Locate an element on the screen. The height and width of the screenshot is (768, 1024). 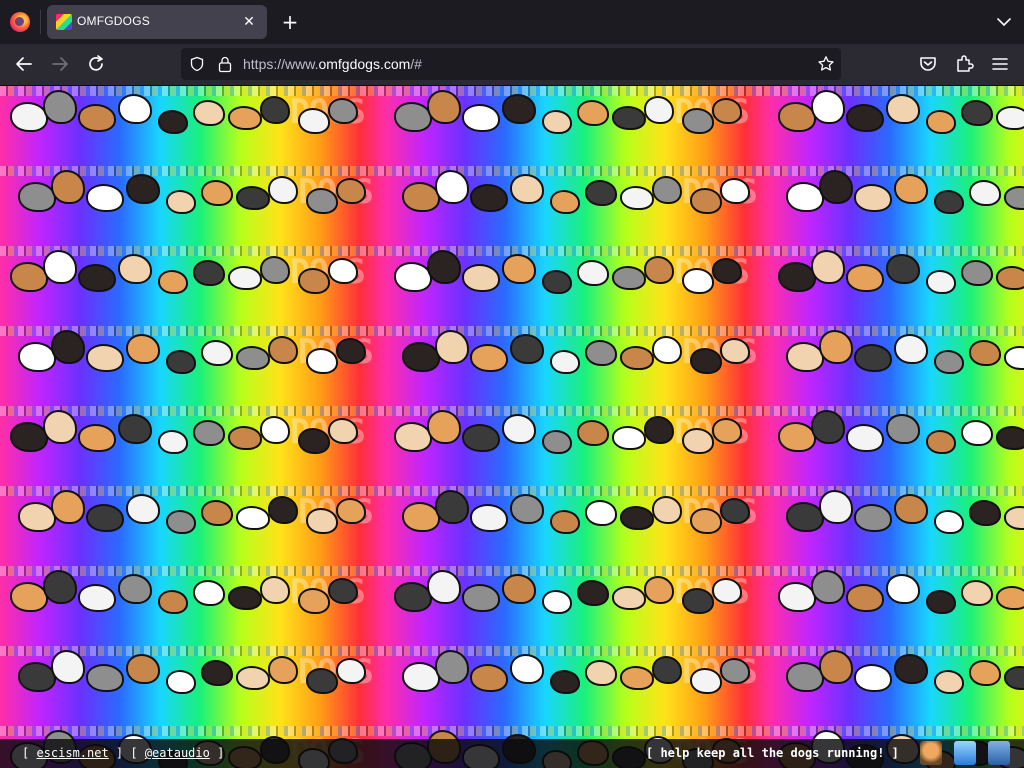
tab-title: OMFGDOGS is located at coordinates (113, 21).